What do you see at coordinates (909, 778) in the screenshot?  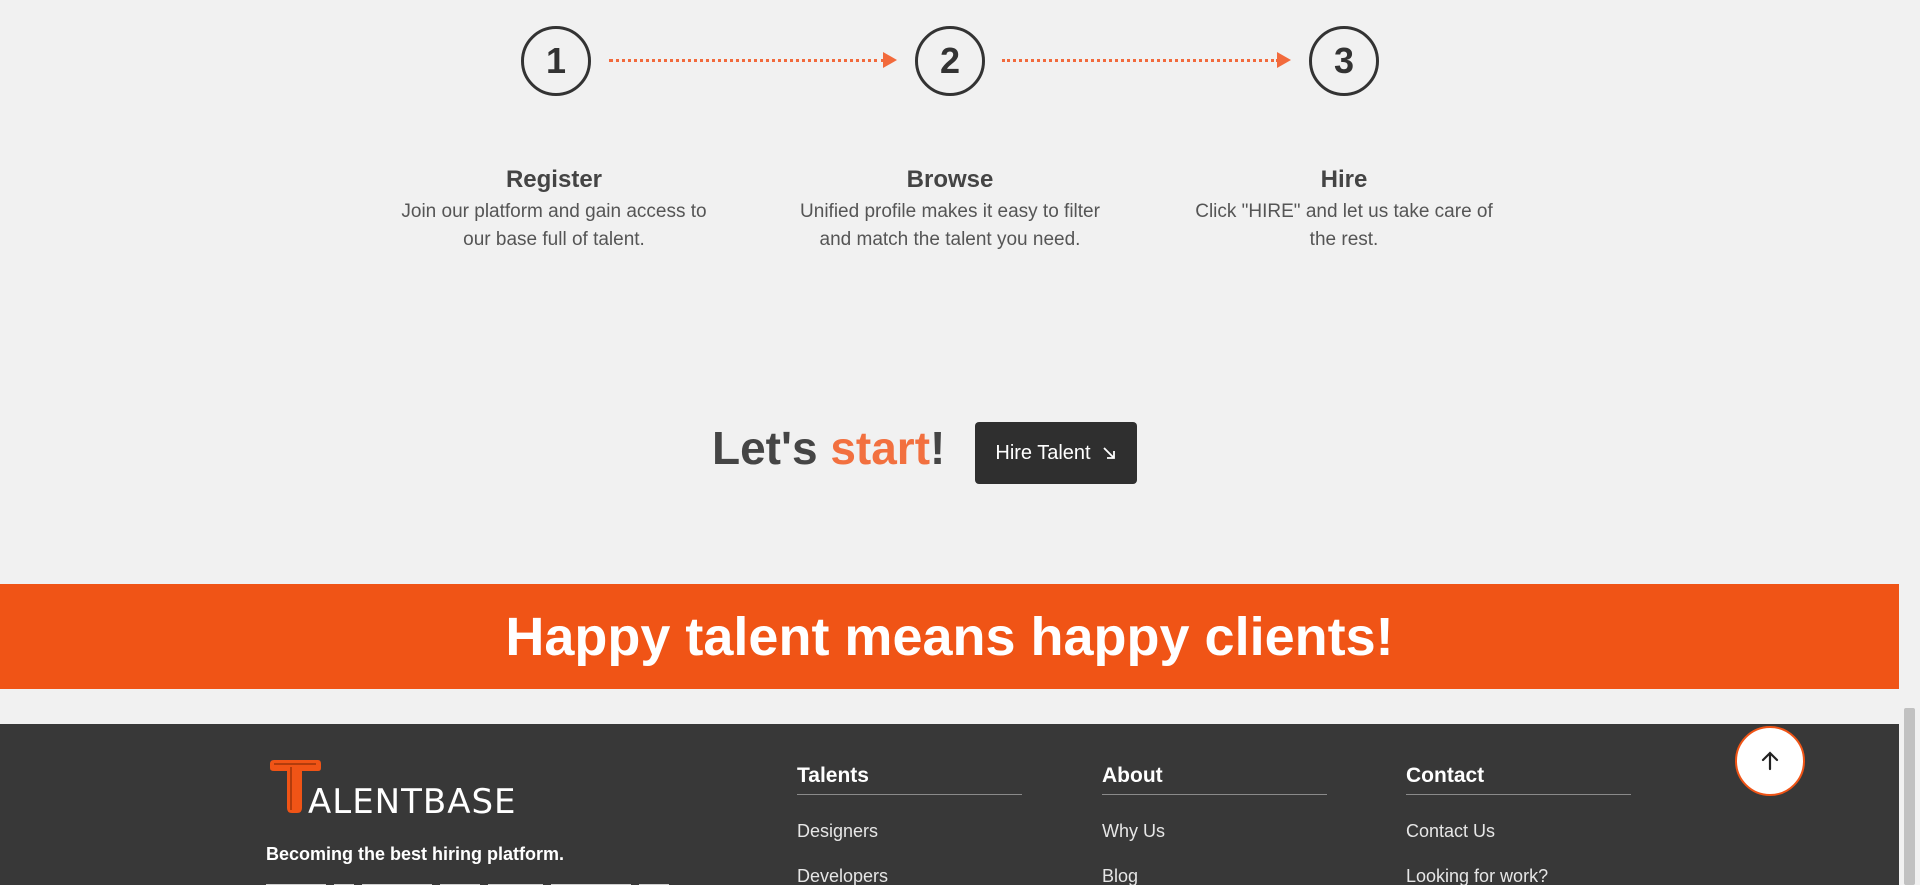 I see `footer-col-talents-title: Talents` at bounding box center [909, 778].